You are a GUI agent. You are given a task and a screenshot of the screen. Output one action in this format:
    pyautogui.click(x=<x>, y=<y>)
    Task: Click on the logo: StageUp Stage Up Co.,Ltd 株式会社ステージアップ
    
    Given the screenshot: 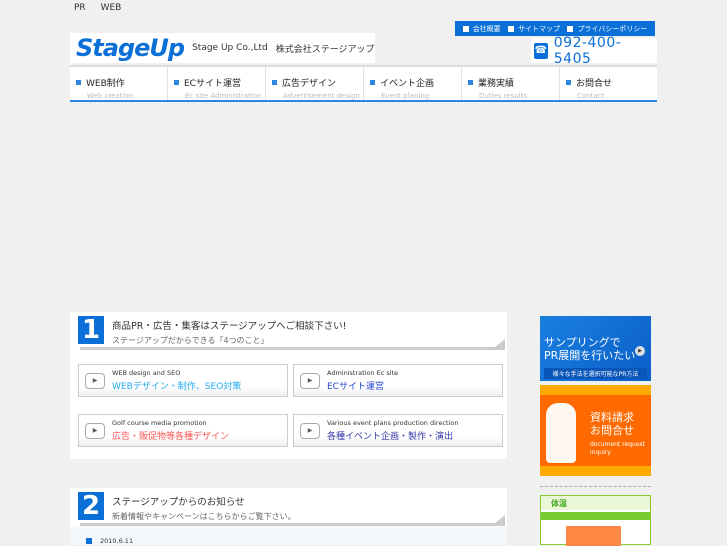 What is the action you would take?
    pyautogui.click(x=222, y=48)
    